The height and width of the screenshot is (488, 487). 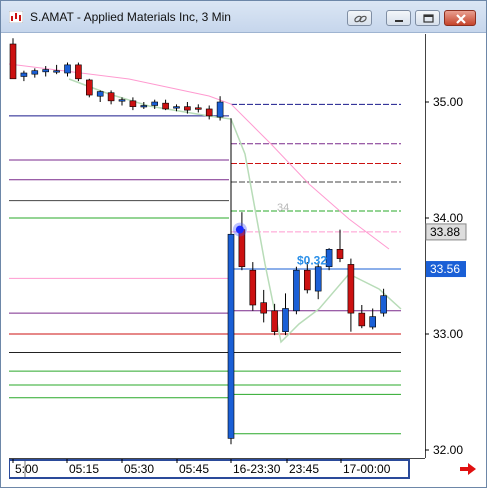 What do you see at coordinates (84, 469) in the screenshot?
I see `time-tick-label: 05:15` at bounding box center [84, 469].